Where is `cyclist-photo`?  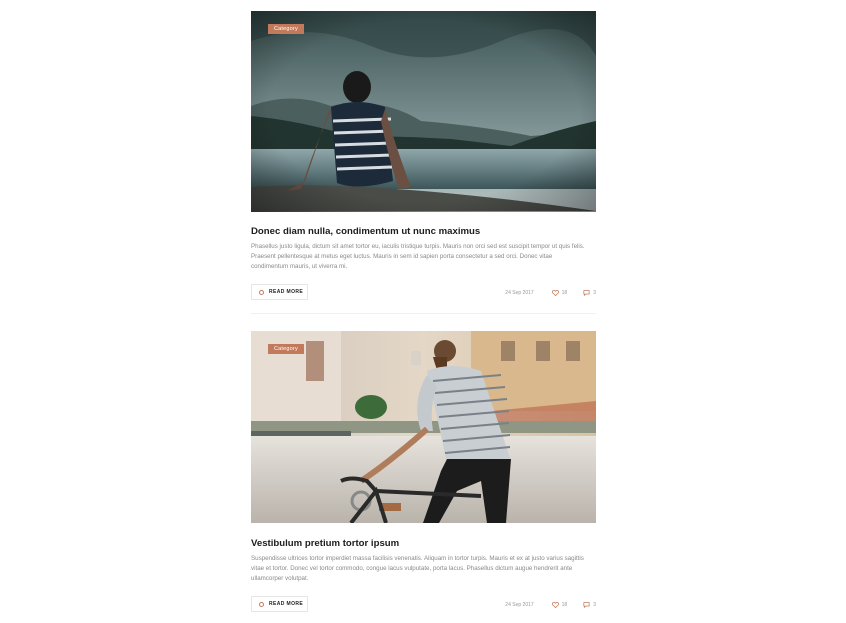
cyclist-photo is located at coordinates (423, 427).